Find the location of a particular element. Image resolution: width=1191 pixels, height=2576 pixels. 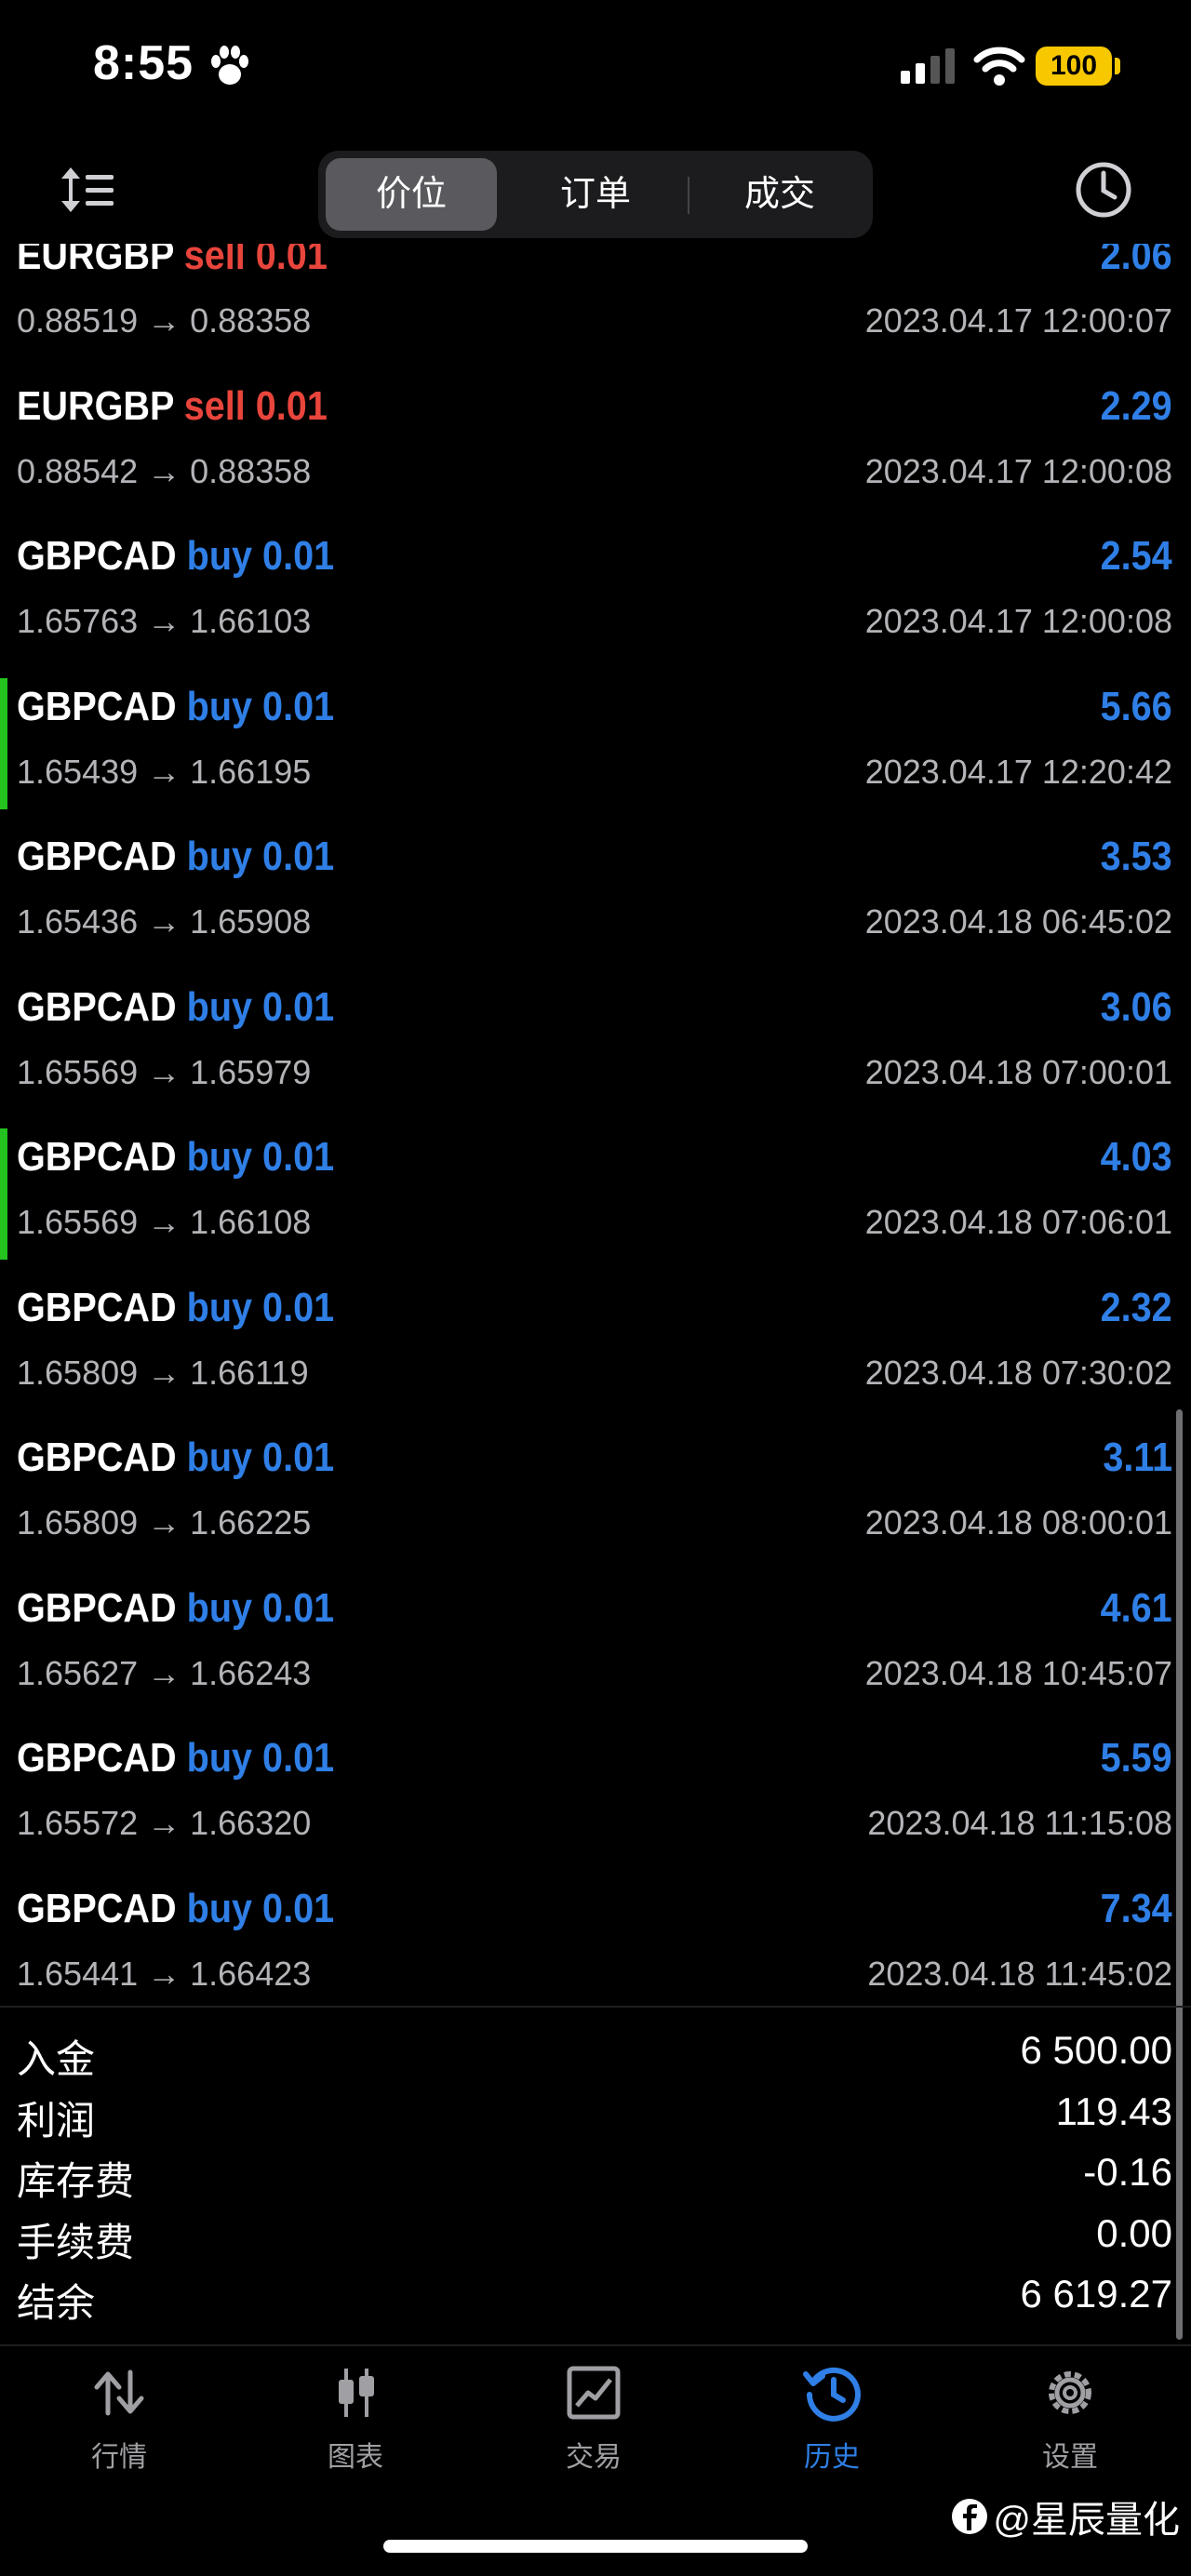

tab-trade: 交易 is located at coordinates (594, 2419).